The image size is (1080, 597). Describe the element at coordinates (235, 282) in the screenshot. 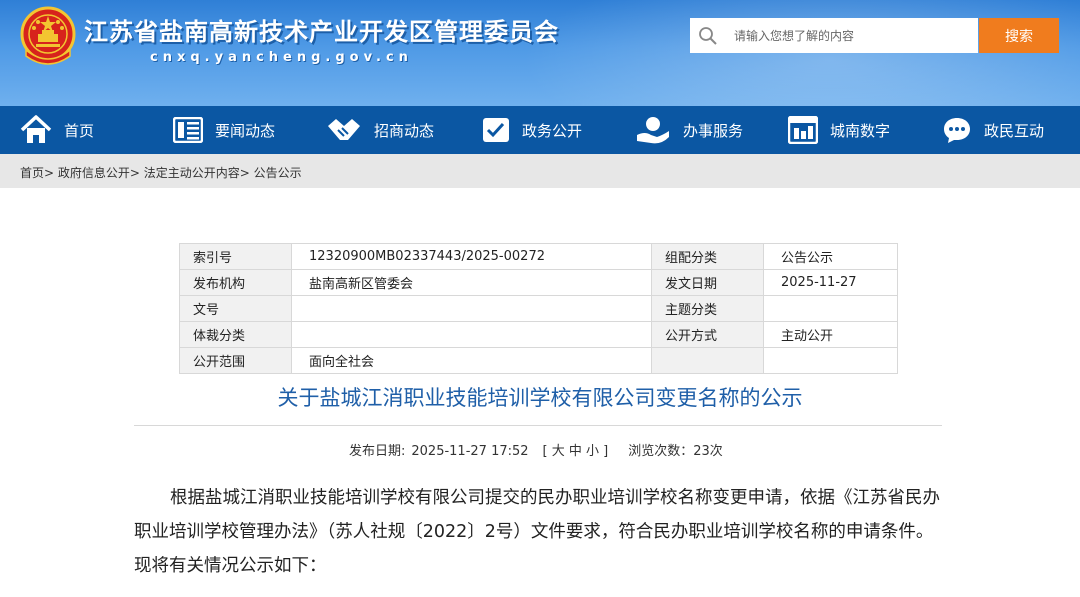

I see `publisher-label: 发布机构` at that location.